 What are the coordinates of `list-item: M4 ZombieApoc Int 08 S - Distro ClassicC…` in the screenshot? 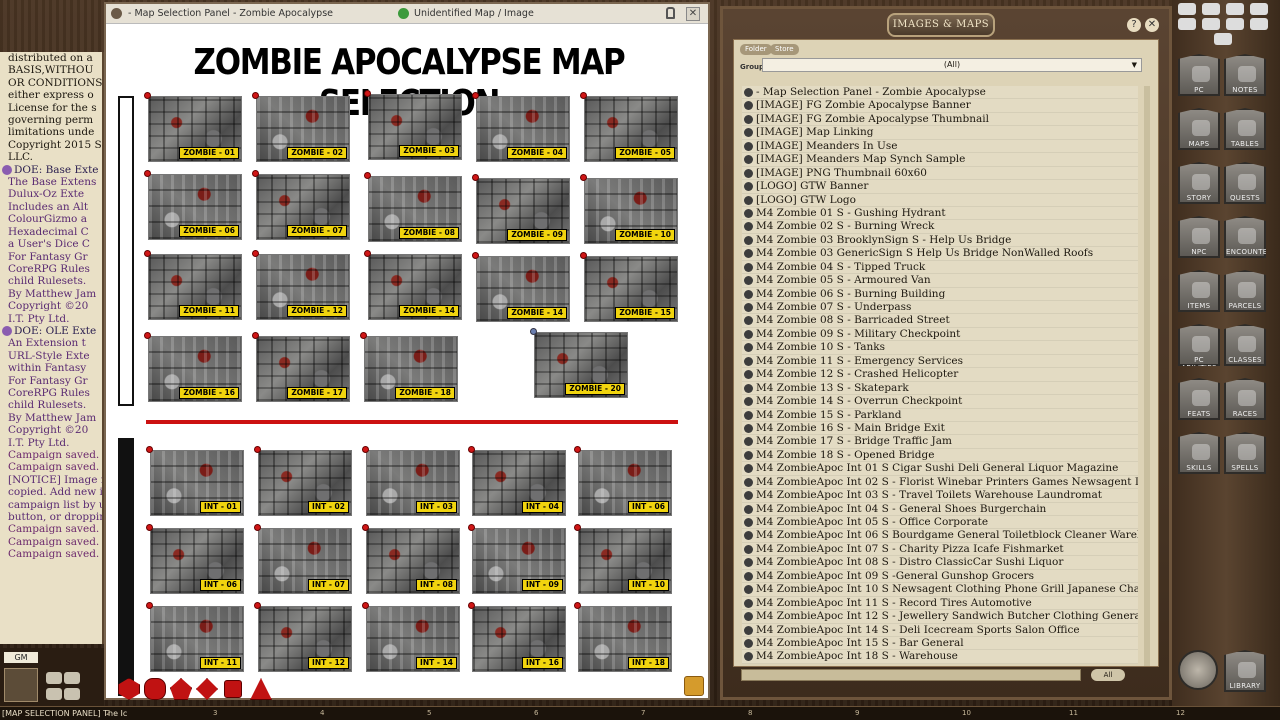 It's located at (940, 563).